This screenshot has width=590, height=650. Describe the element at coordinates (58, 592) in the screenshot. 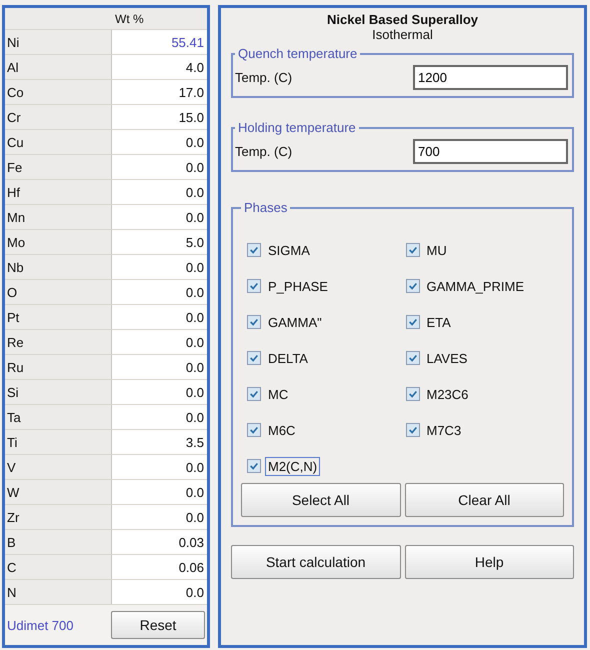

I see `element-label: N` at that location.